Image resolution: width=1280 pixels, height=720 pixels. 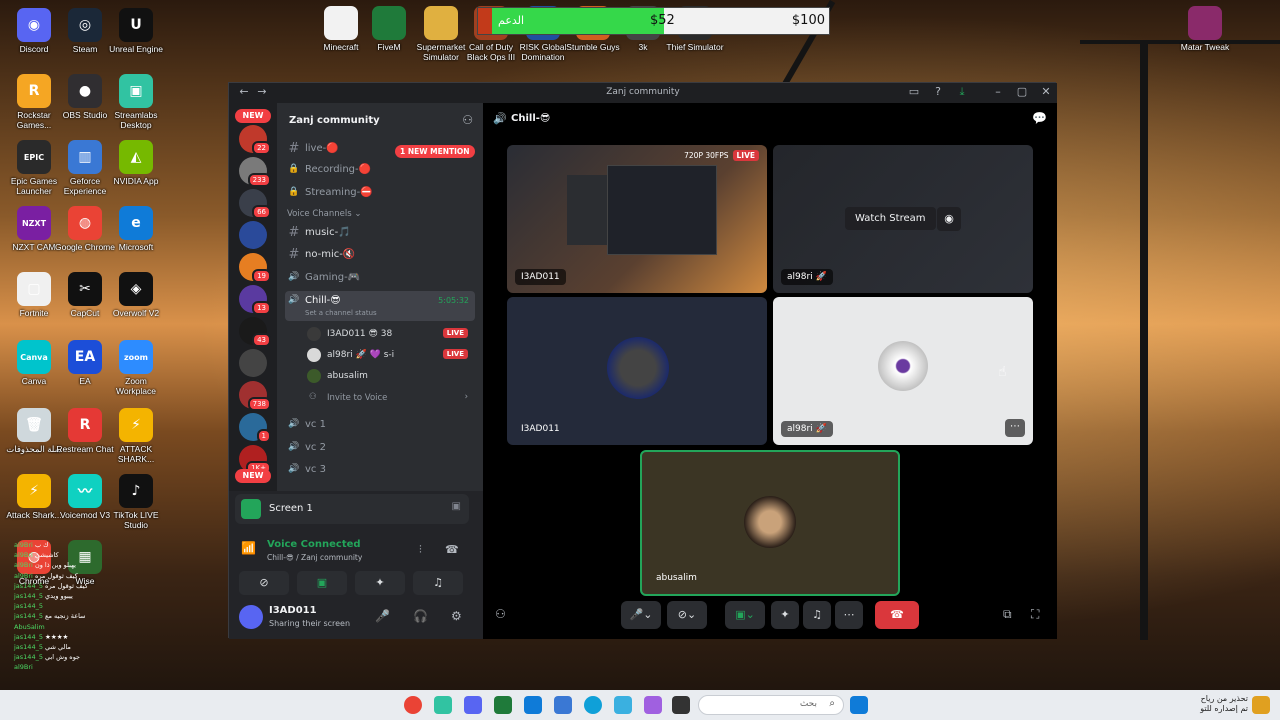 I want to click on voice-connected-sub: Chill-😎 / Zanj community, so click(x=314, y=557).